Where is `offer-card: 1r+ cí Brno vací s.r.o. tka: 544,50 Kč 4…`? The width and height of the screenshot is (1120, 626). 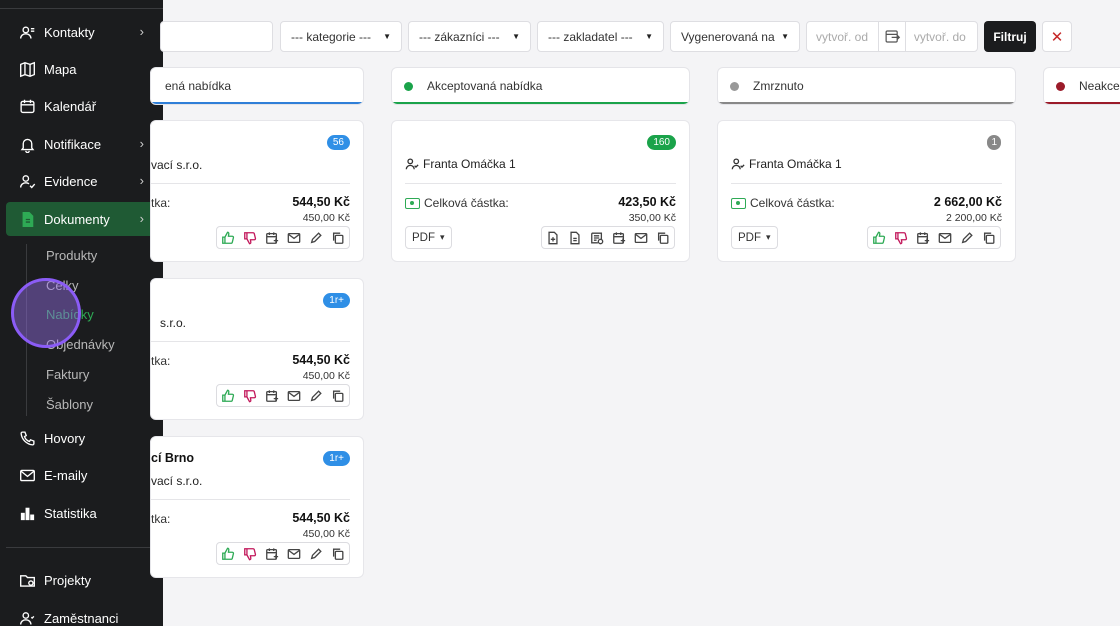 offer-card: 1r+ cí Brno vací s.r.o. tka: 544,50 Kč 4… is located at coordinates (257, 507).